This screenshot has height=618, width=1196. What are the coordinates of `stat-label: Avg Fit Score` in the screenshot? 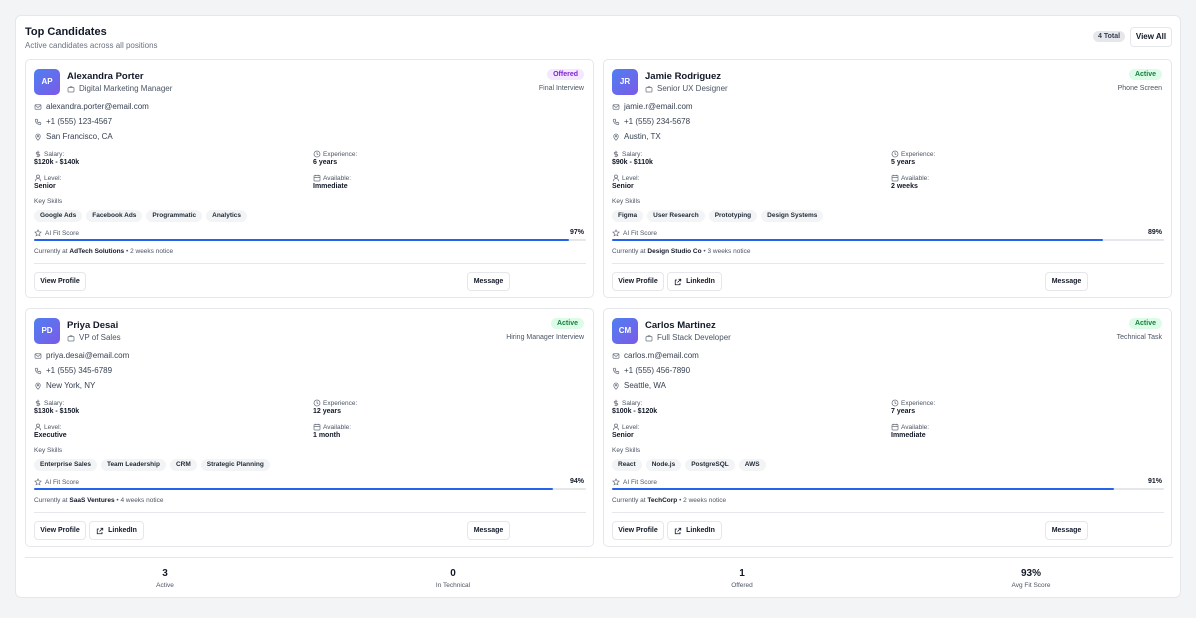 It's located at (1031, 585).